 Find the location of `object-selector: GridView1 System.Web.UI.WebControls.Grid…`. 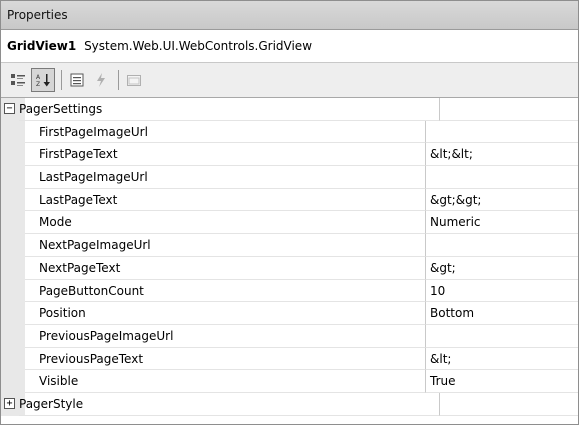

object-selector: GridView1 System.Web.UI.WebControls.Grid… is located at coordinates (289, 46).